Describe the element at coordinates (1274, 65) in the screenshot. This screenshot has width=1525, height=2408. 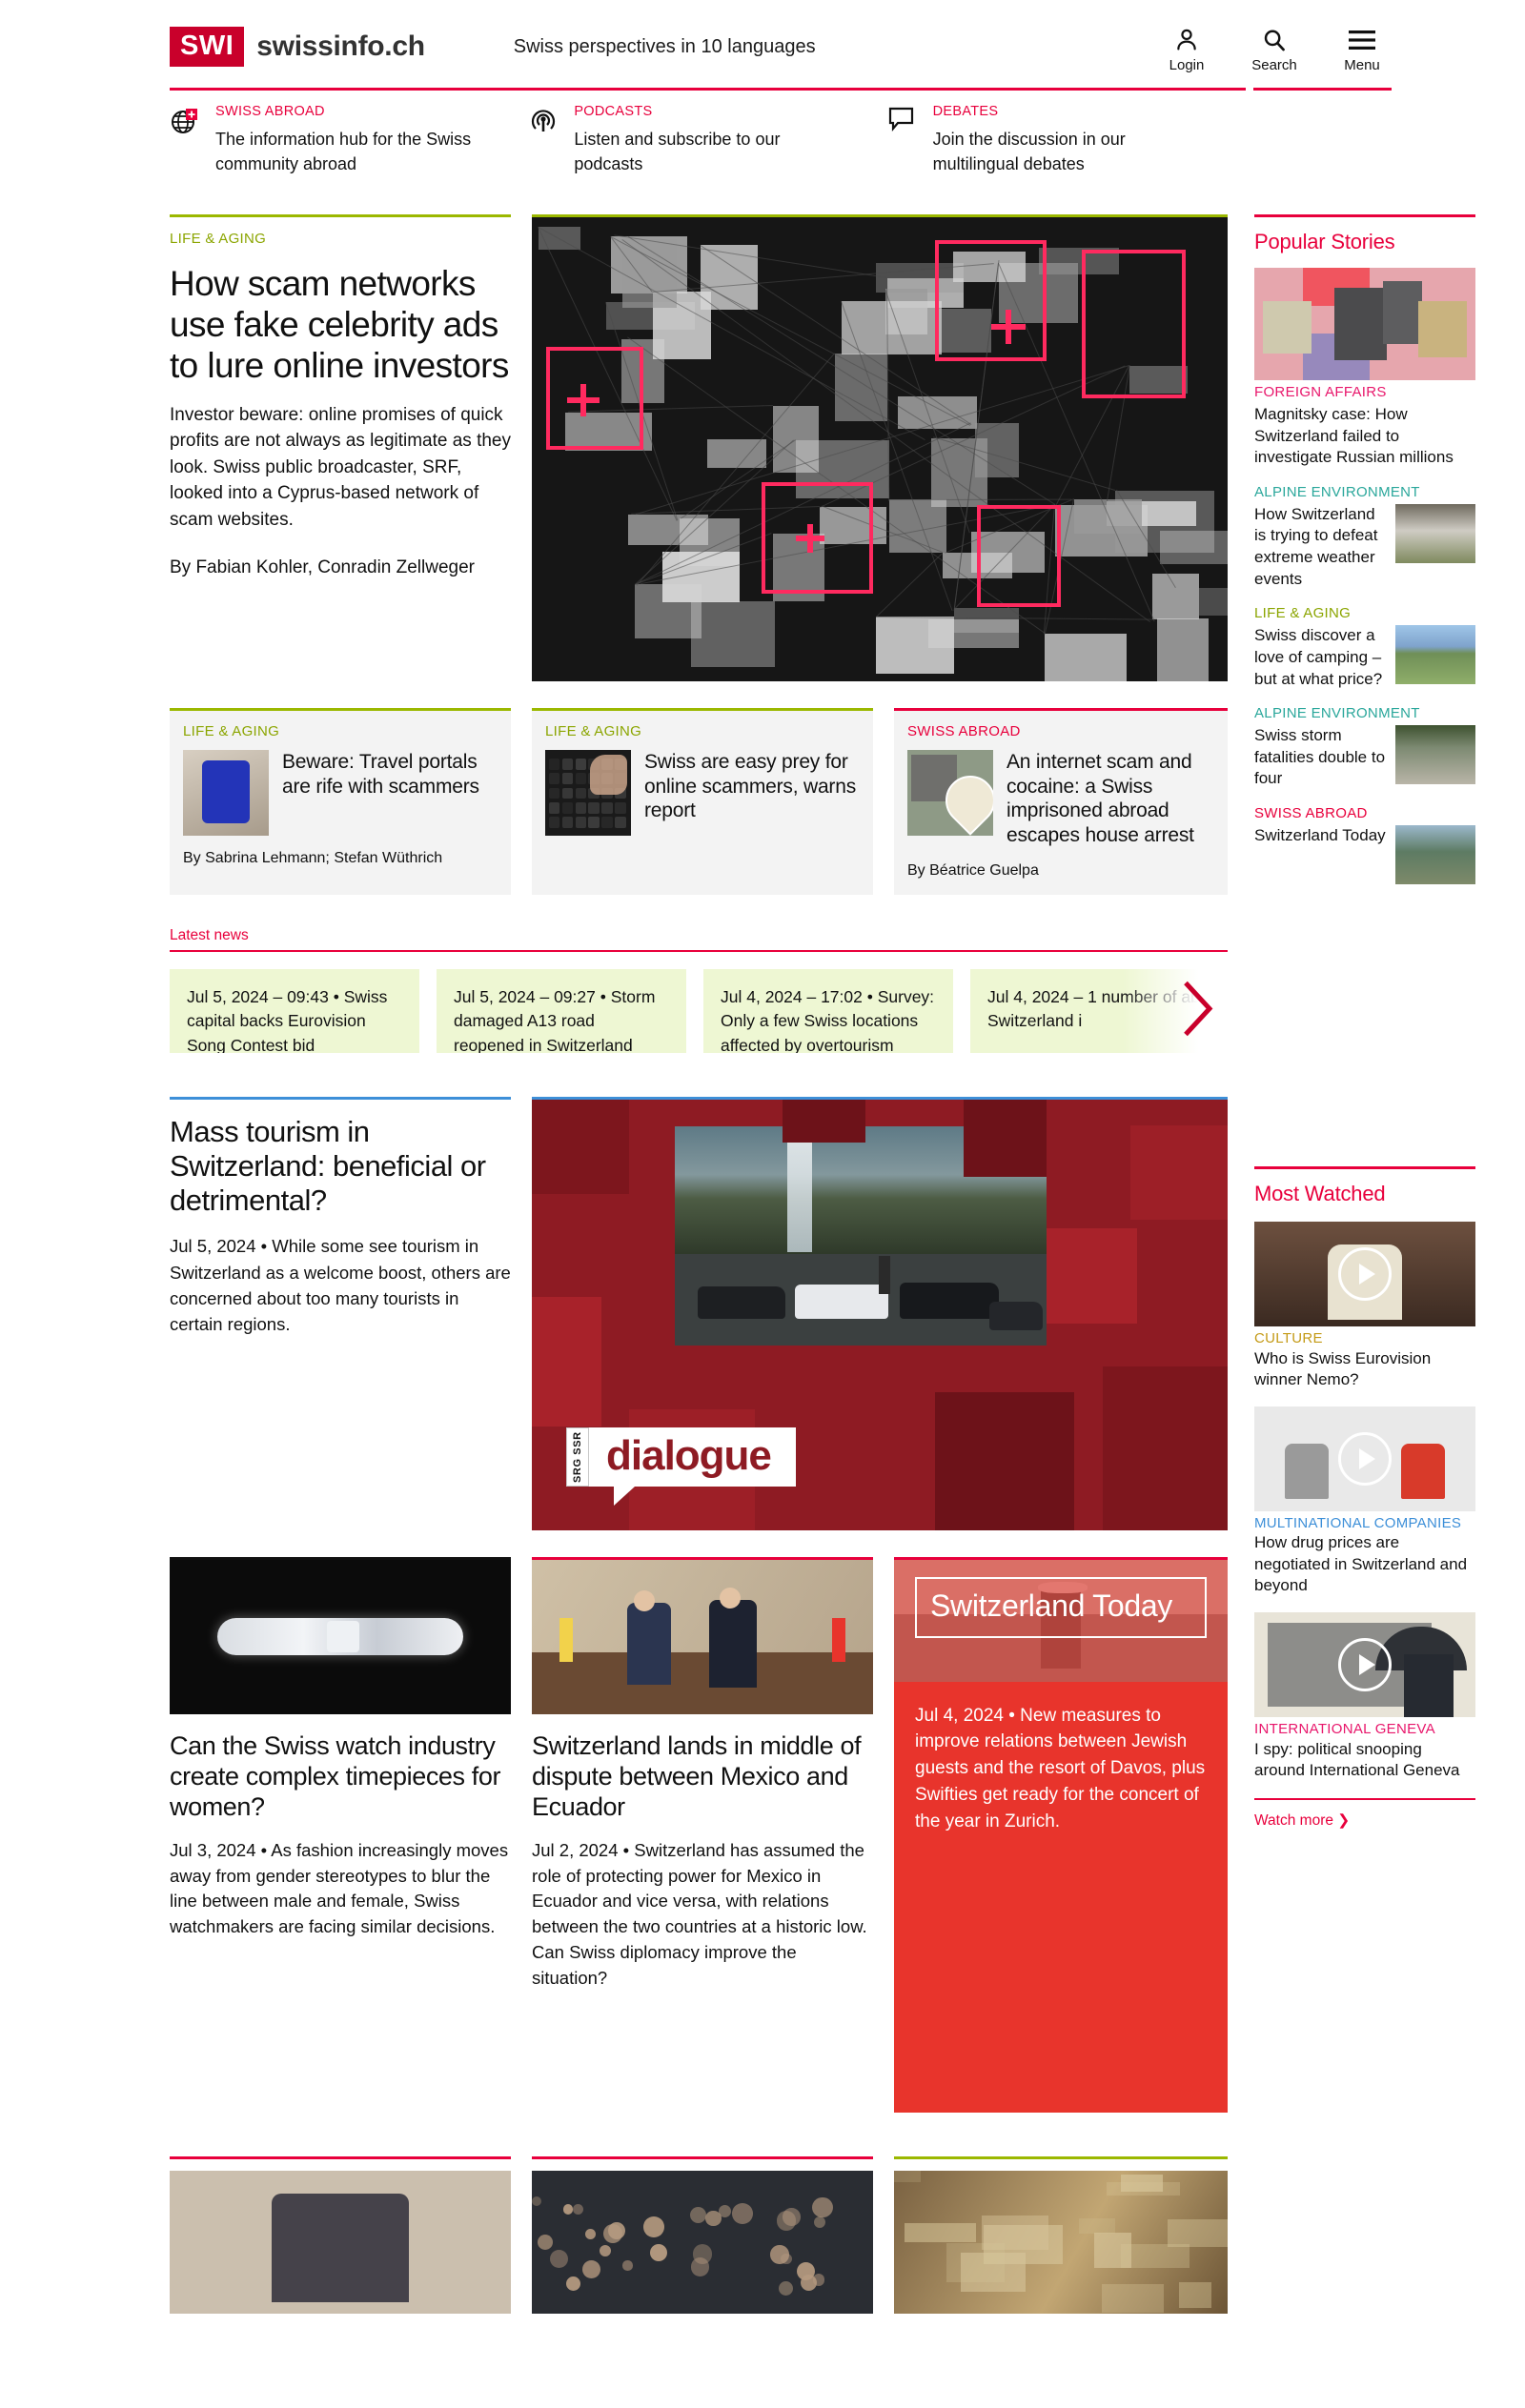
I see `search-label: Search` at that location.